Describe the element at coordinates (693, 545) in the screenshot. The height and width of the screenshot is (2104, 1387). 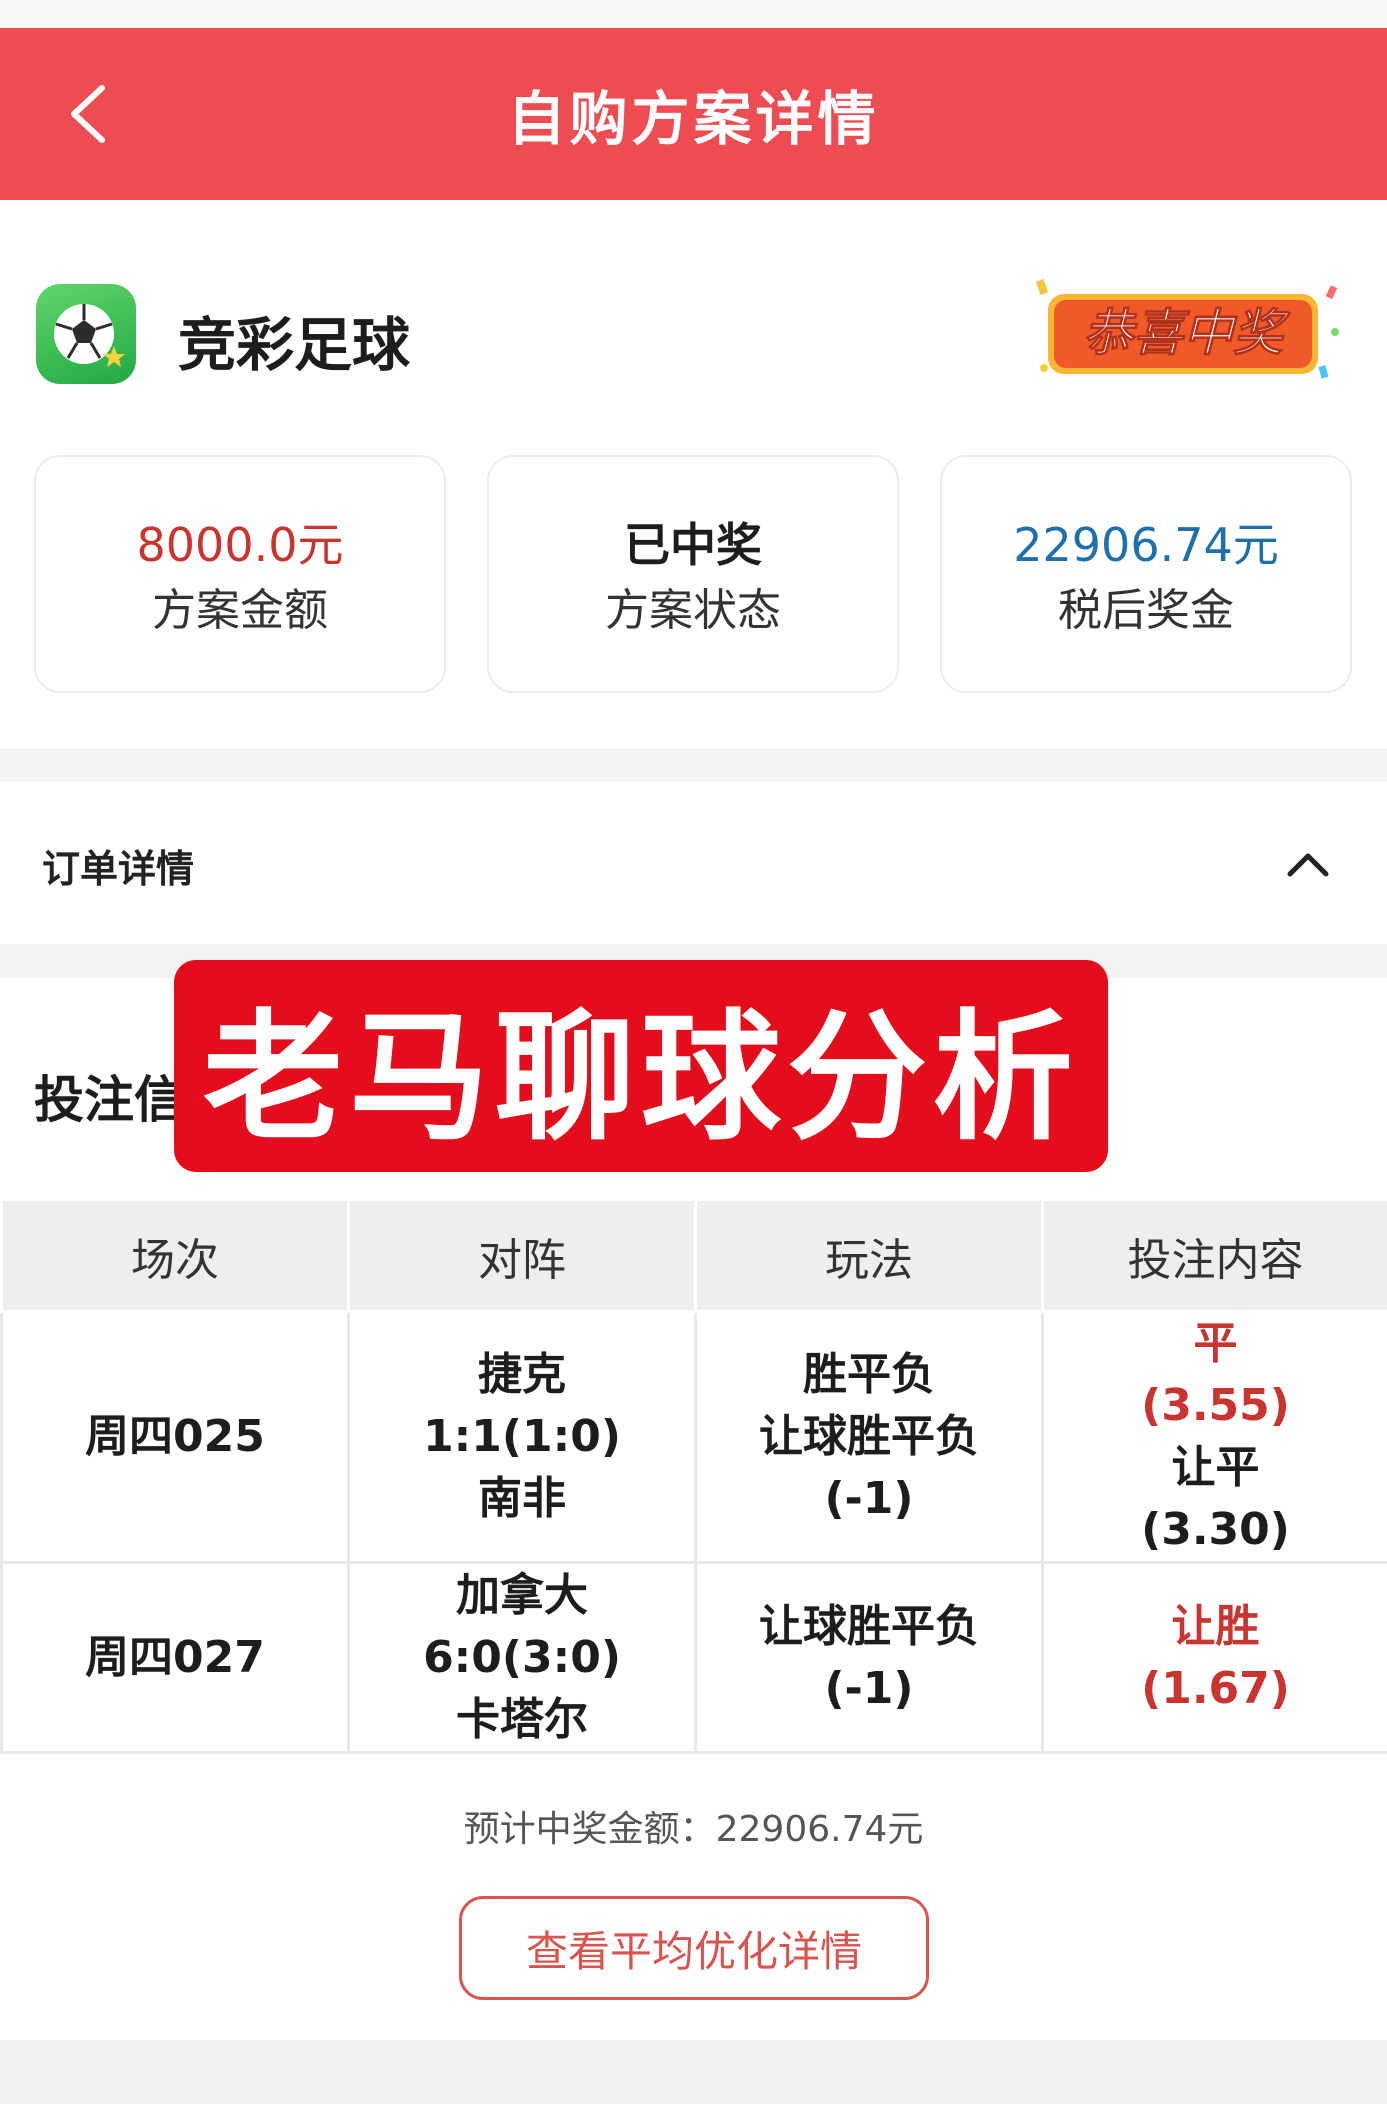
I see `stat-value: 已中奖` at that location.